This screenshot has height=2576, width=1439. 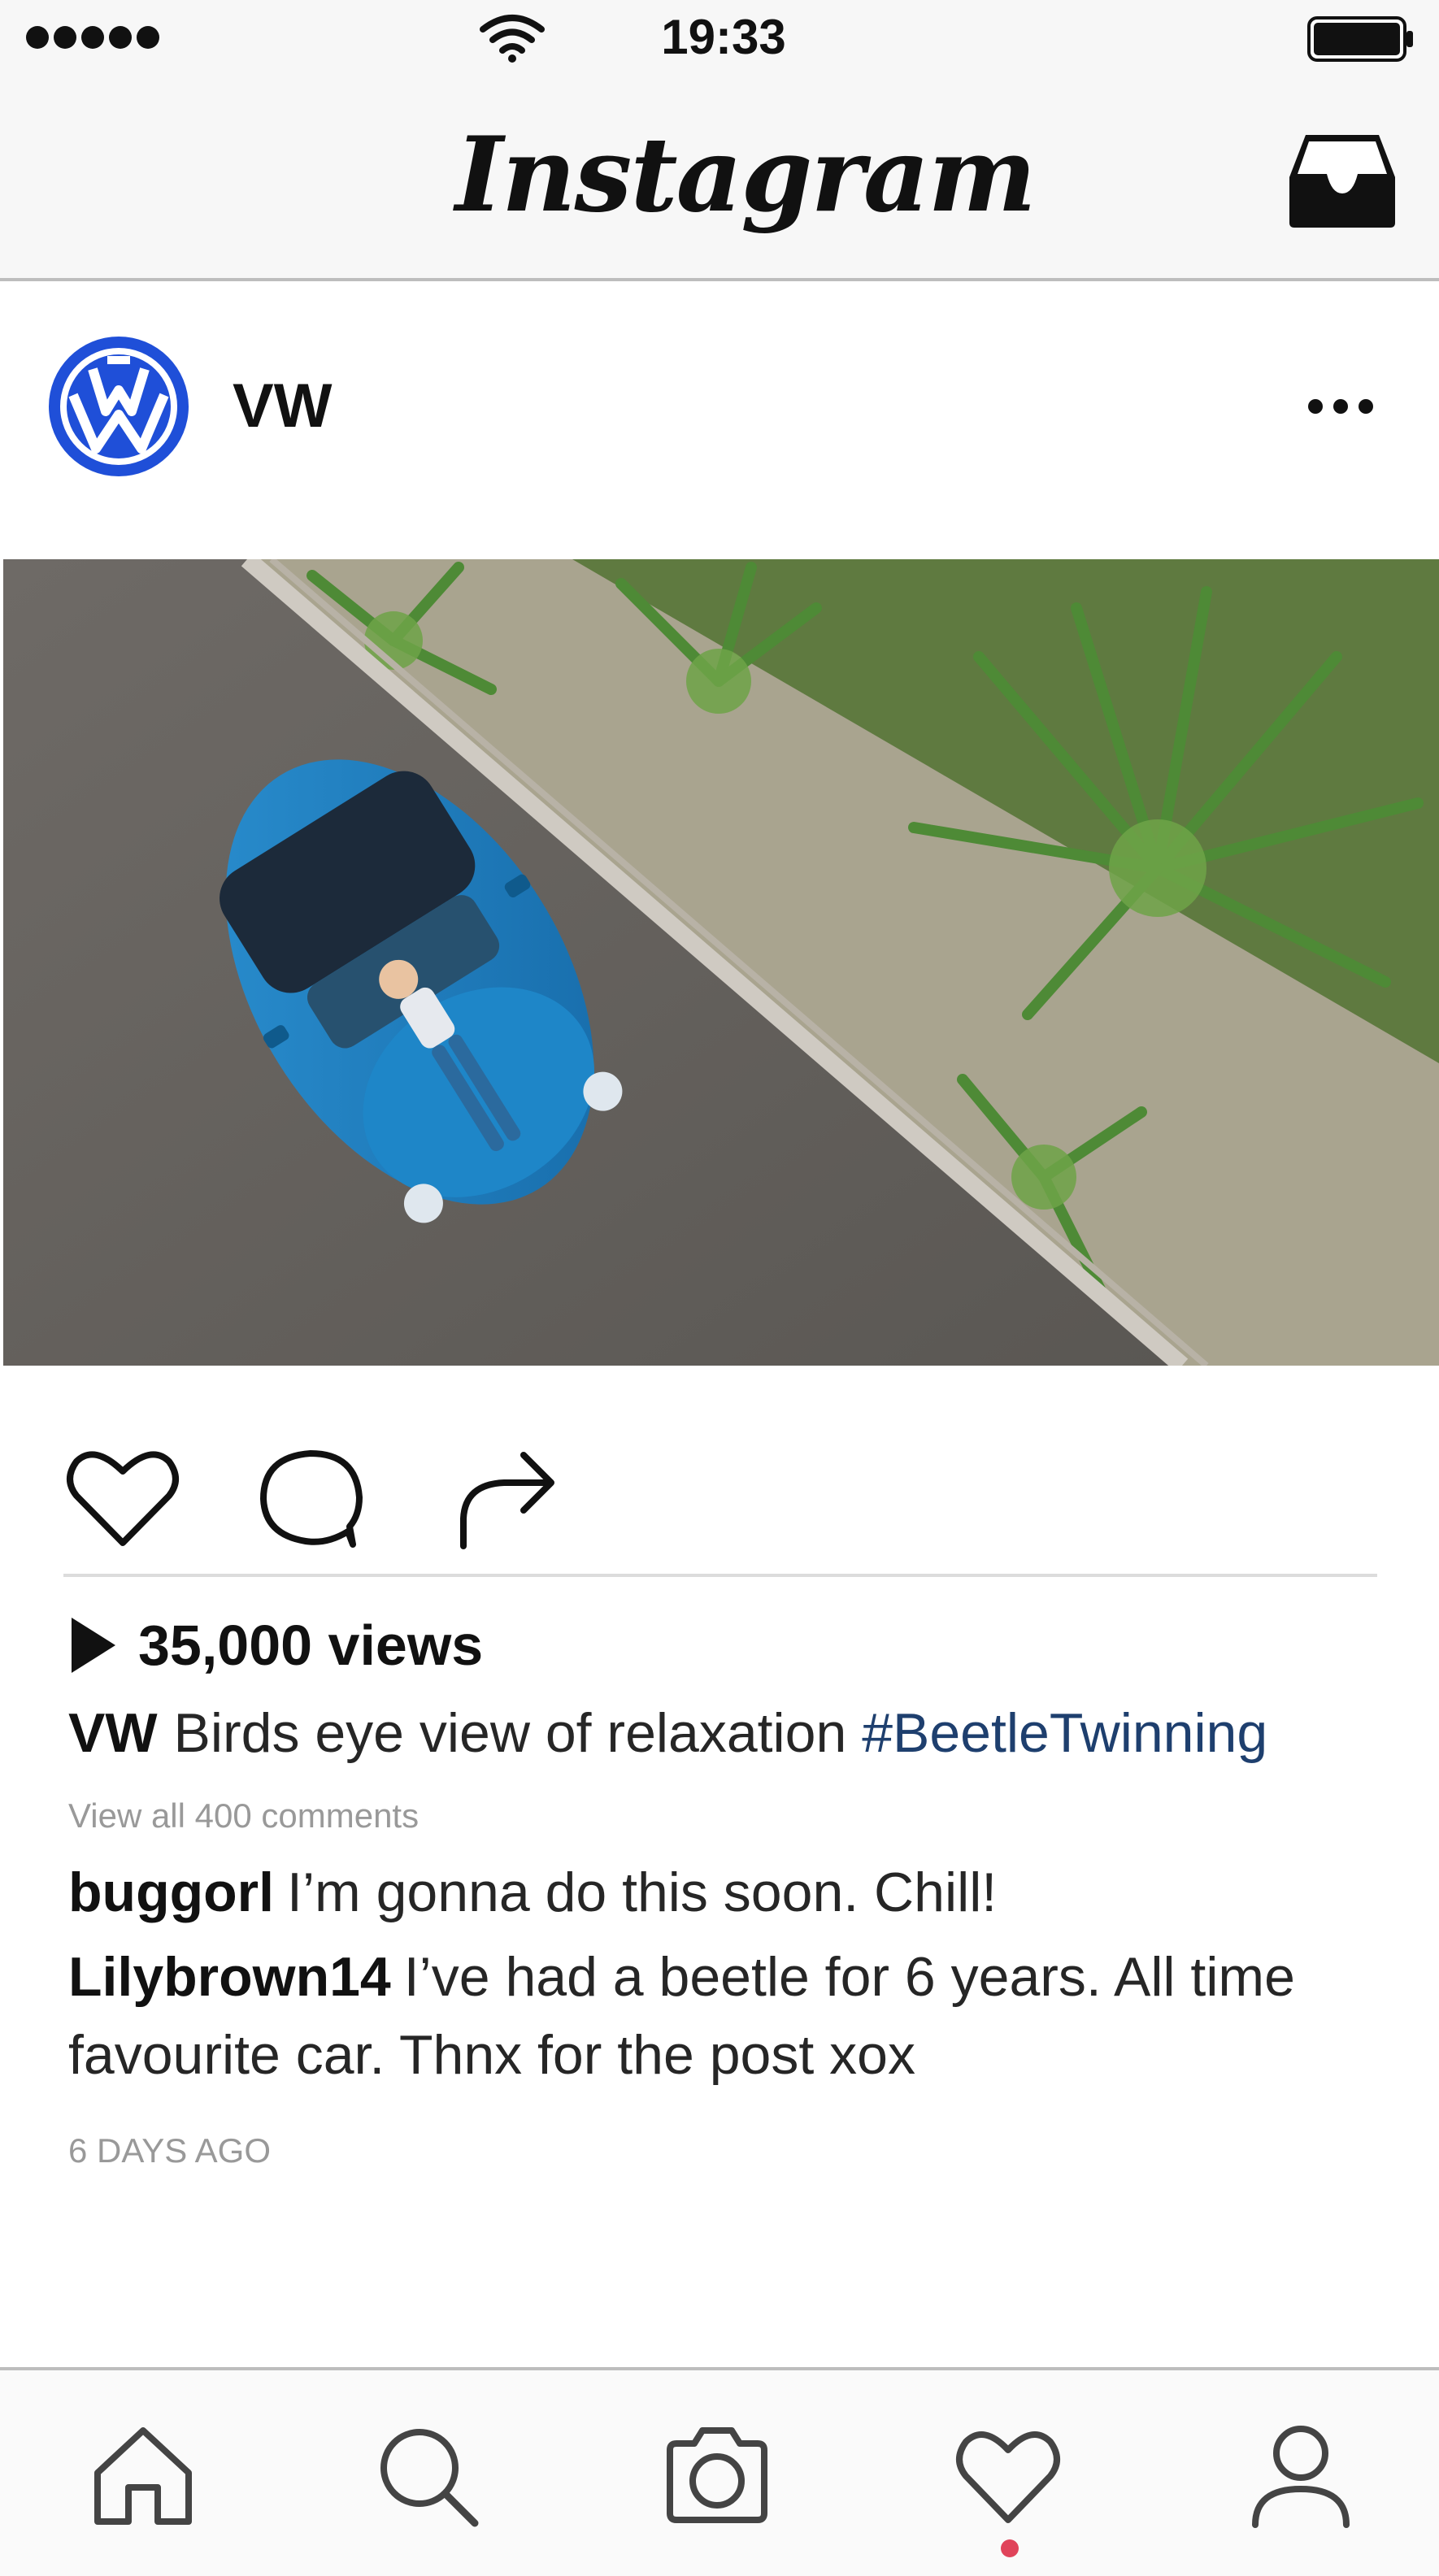 I want to click on inbox-tray-icon, so click(x=1342, y=180).